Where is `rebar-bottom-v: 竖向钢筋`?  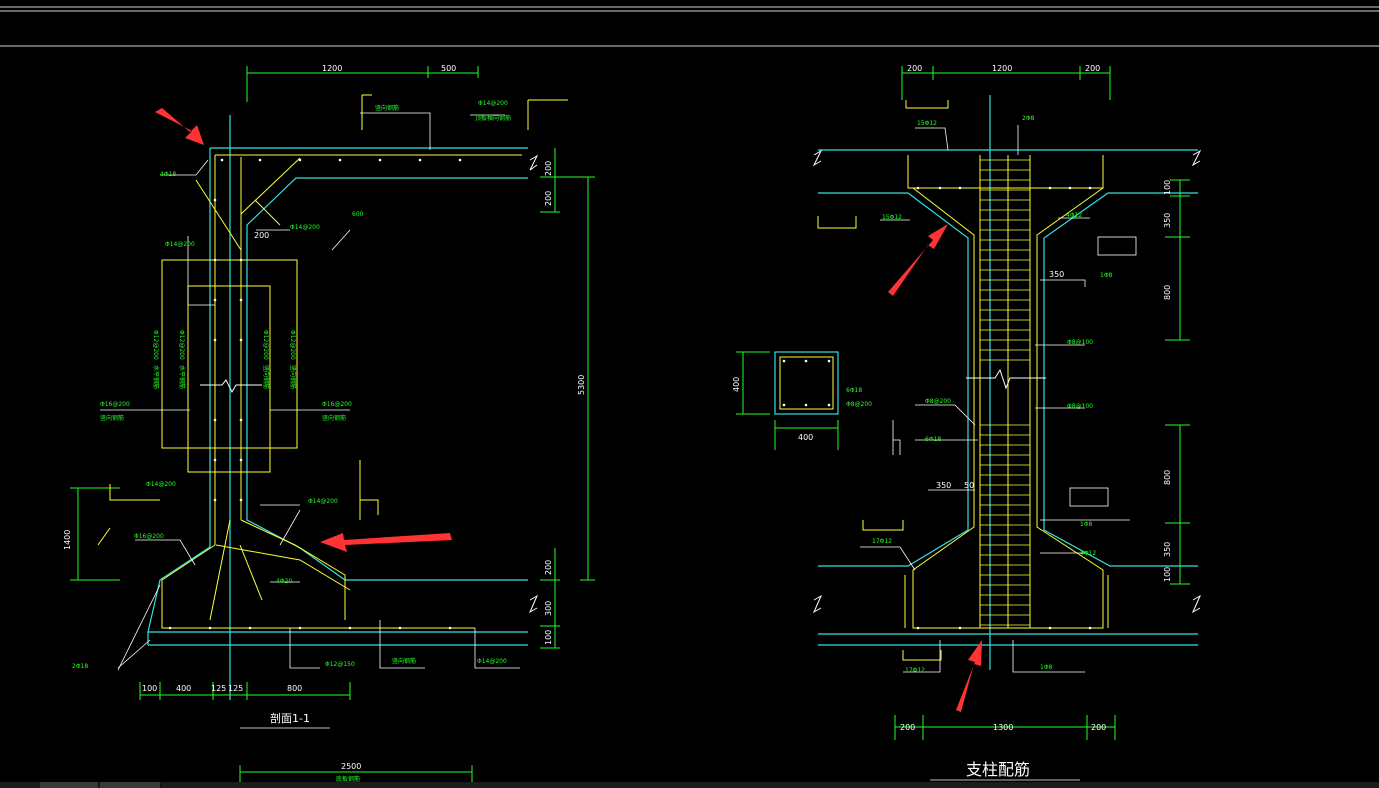
rebar-bottom-v: 竖向钢筋 is located at coordinates (404, 661).